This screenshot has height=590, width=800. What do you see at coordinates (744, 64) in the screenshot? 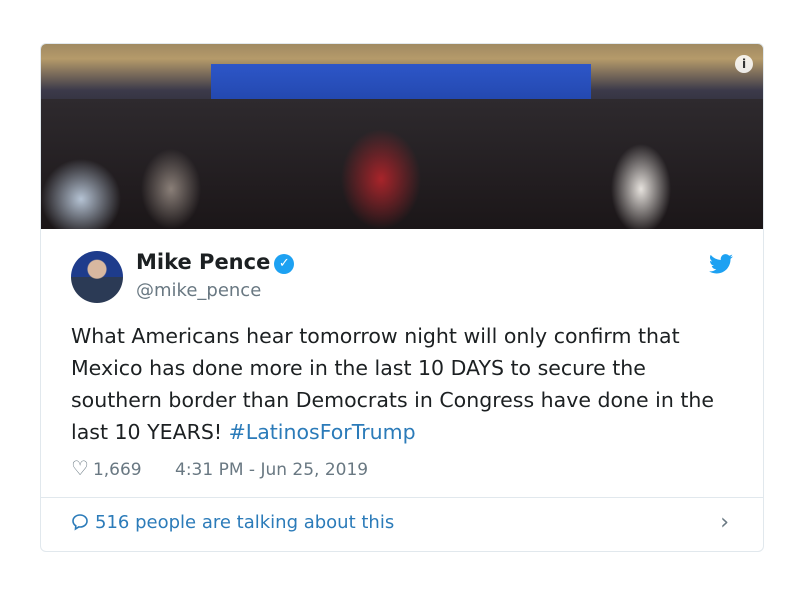
I see `info-icon: i` at bounding box center [744, 64].